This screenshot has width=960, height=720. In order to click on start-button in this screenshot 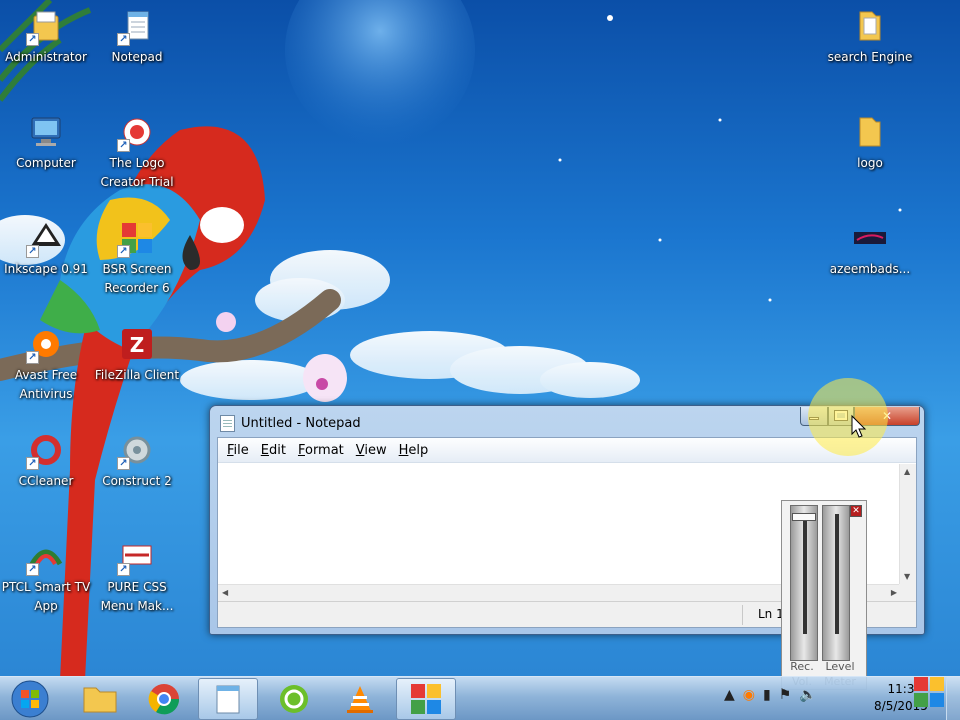, I will do `click(30, 699)`.